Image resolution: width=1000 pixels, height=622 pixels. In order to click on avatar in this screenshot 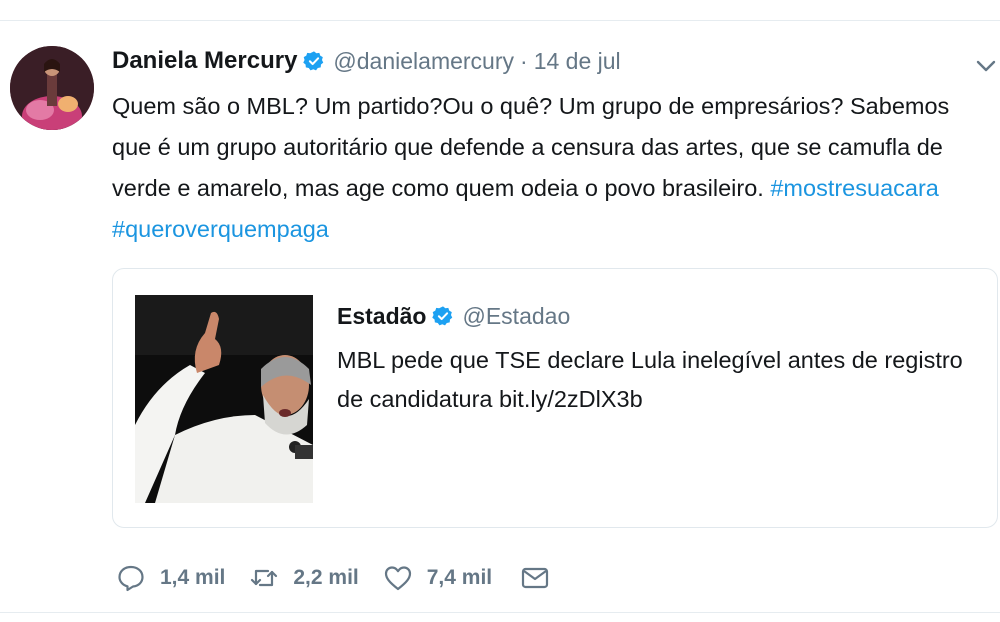, I will do `click(52, 88)`.